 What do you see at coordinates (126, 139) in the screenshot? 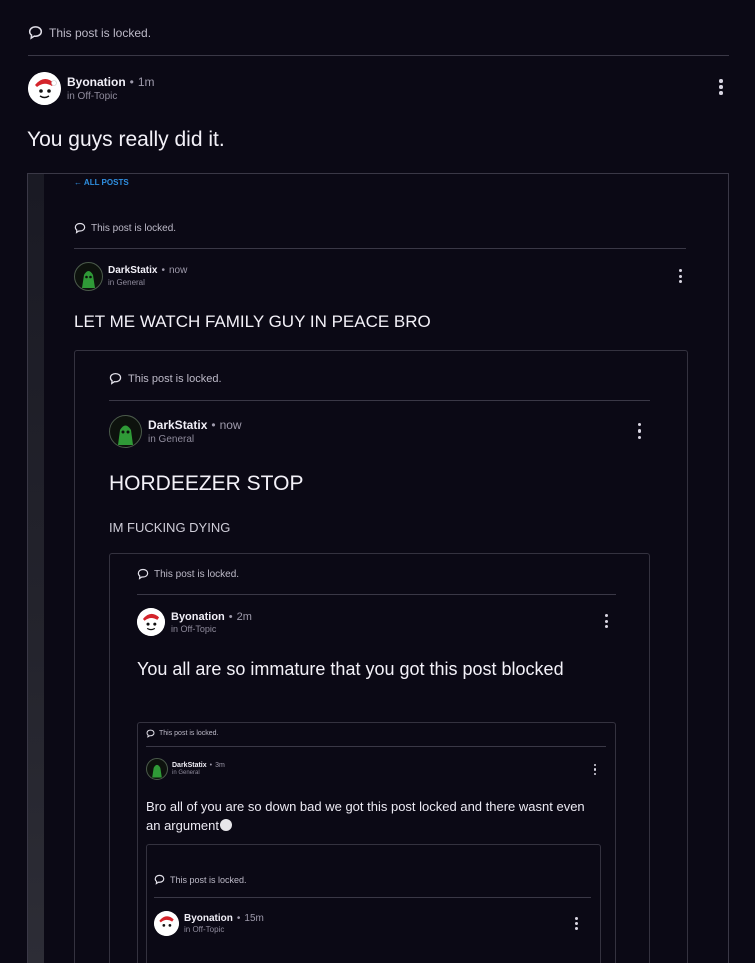
I see `post-title: You guys really did it.` at bounding box center [126, 139].